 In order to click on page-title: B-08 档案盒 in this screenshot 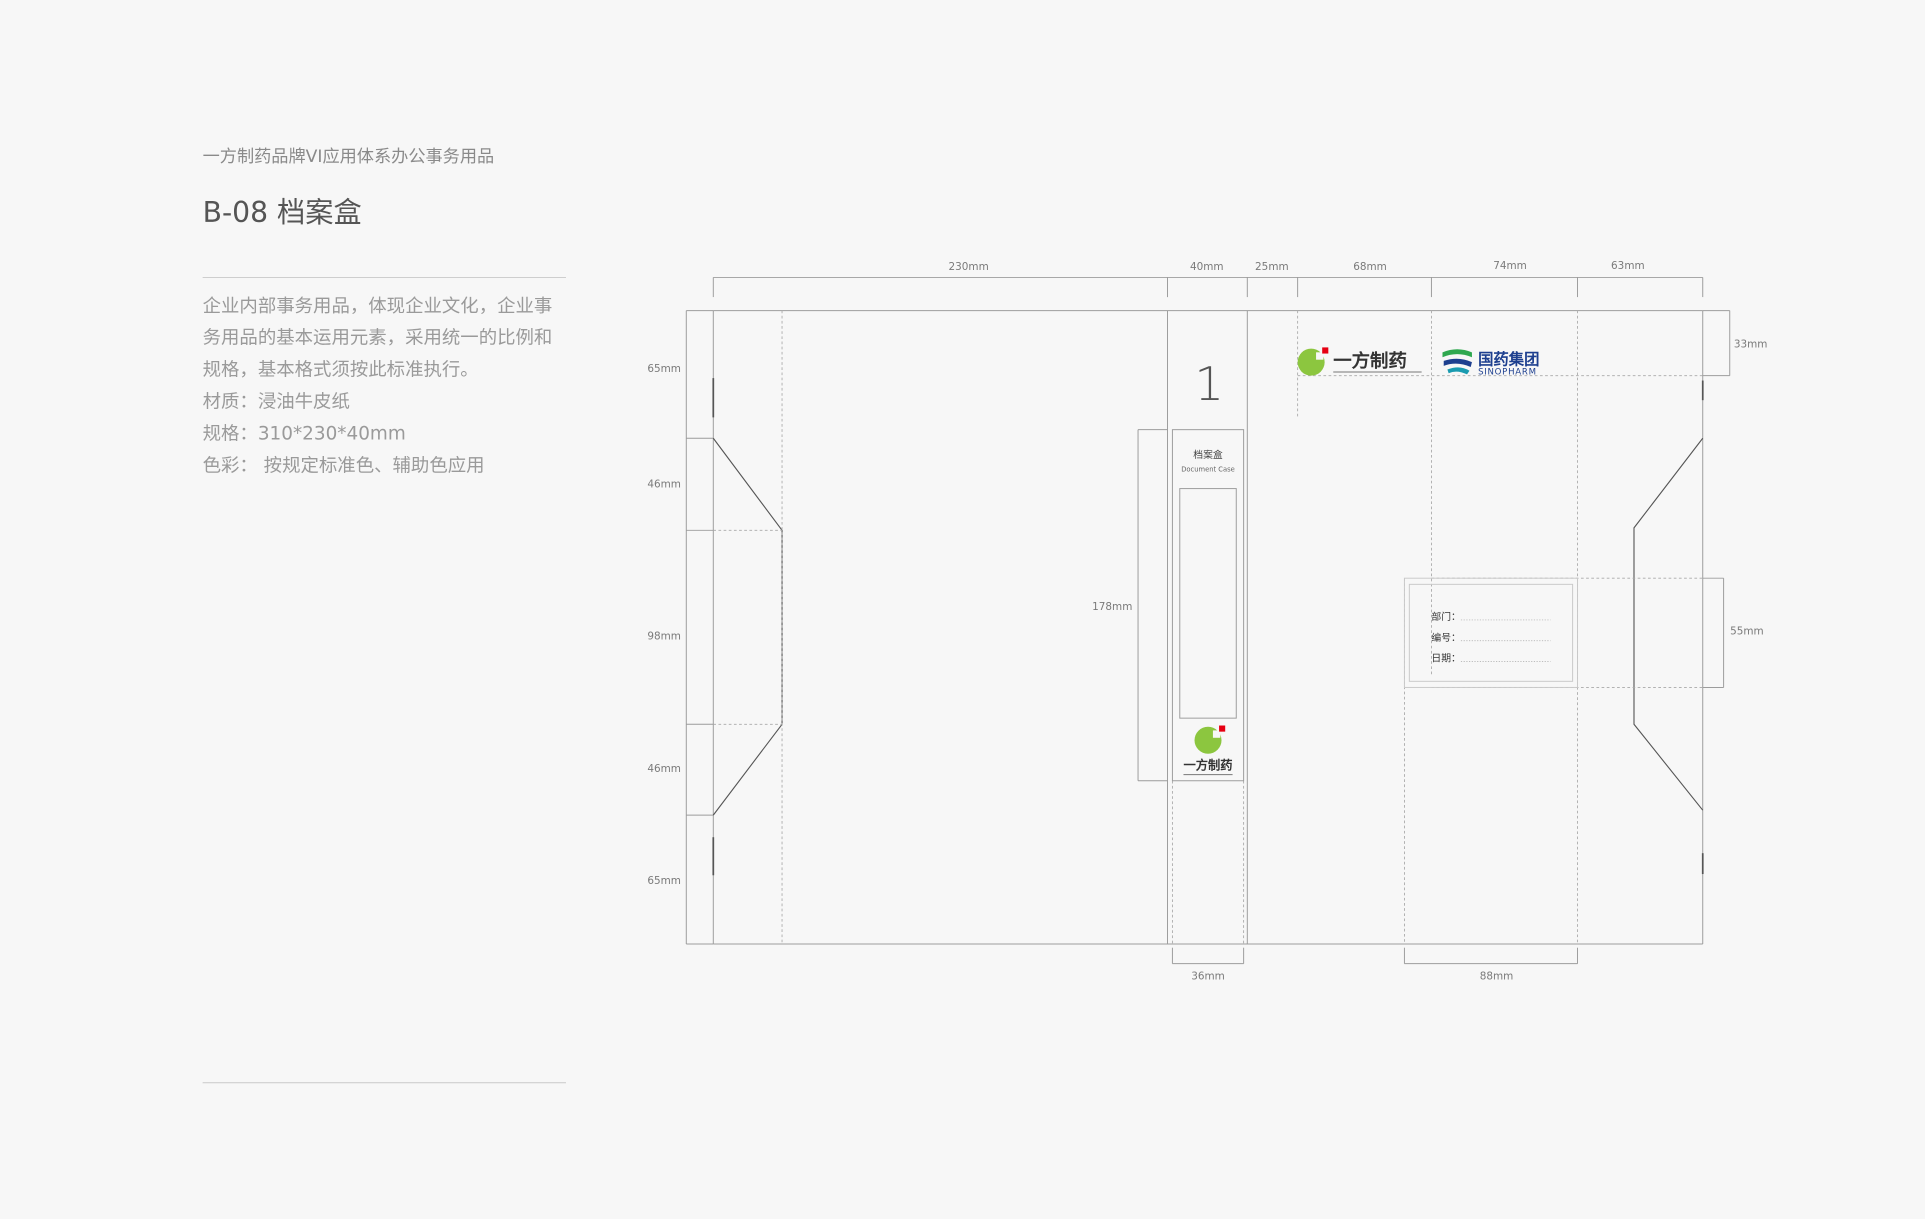, I will do `click(282, 212)`.